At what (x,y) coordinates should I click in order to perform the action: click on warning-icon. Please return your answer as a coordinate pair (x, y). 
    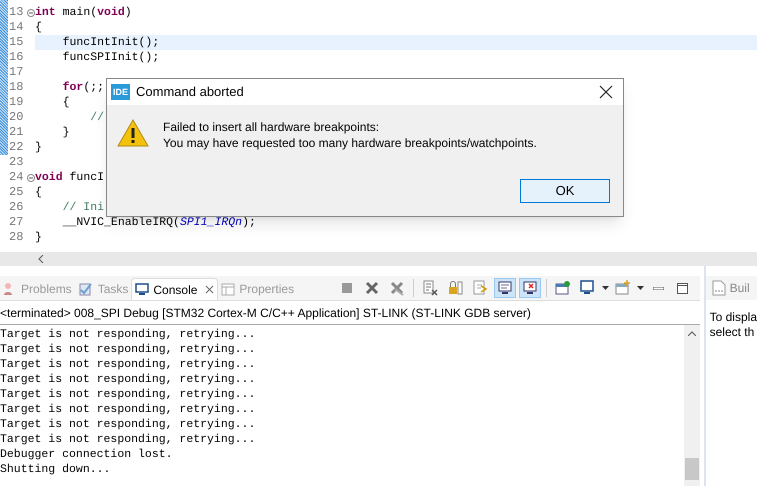
    Looking at the image, I should click on (133, 133).